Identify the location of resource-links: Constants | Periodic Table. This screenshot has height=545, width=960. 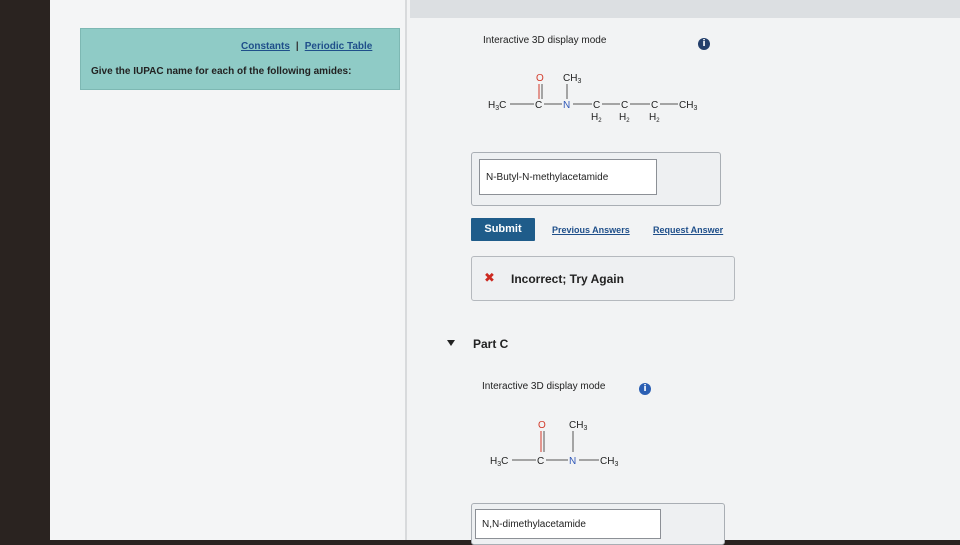
(306, 46).